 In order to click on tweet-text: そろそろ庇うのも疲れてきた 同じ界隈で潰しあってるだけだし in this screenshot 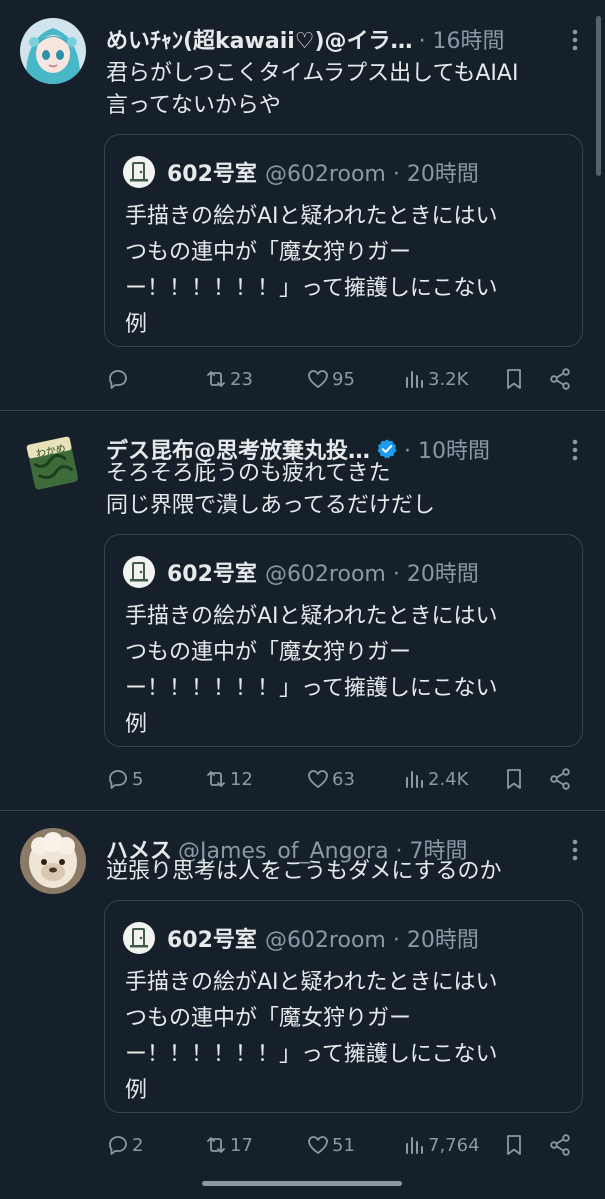, I will do `click(270, 489)`.